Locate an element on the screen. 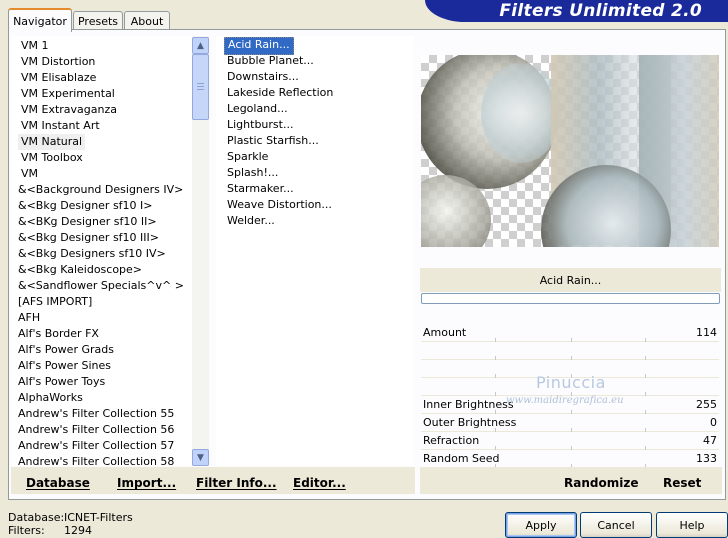 The width and height of the screenshot is (728, 538). param-slider-row: Random Seed 133 is located at coordinates (570, 459).